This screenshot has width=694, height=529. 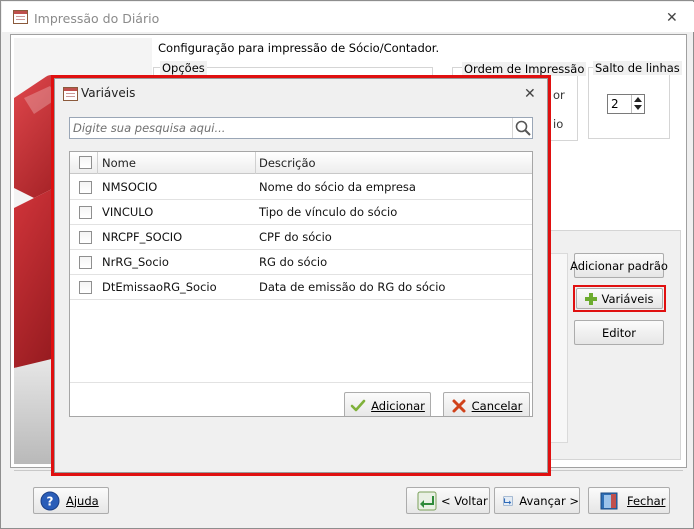 I want to click on close-button: Fechar, so click(x=629, y=500).